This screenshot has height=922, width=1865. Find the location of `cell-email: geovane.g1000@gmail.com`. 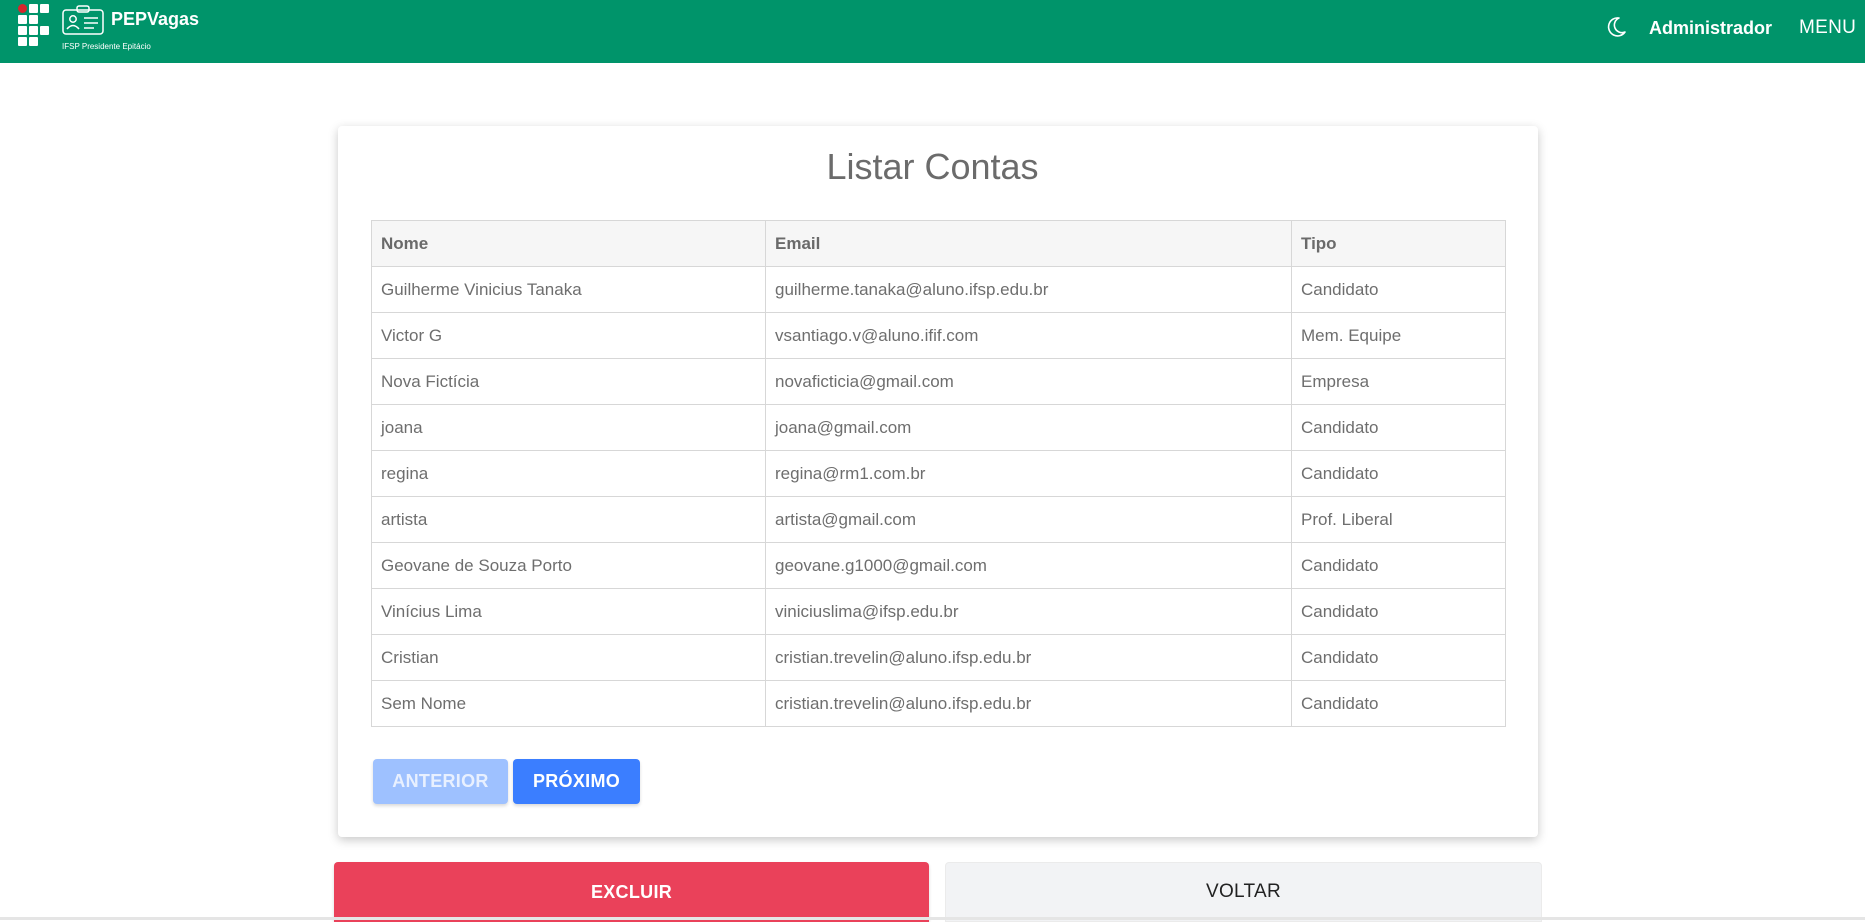

cell-email: geovane.g1000@gmail.com is located at coordinates (1028, 565).